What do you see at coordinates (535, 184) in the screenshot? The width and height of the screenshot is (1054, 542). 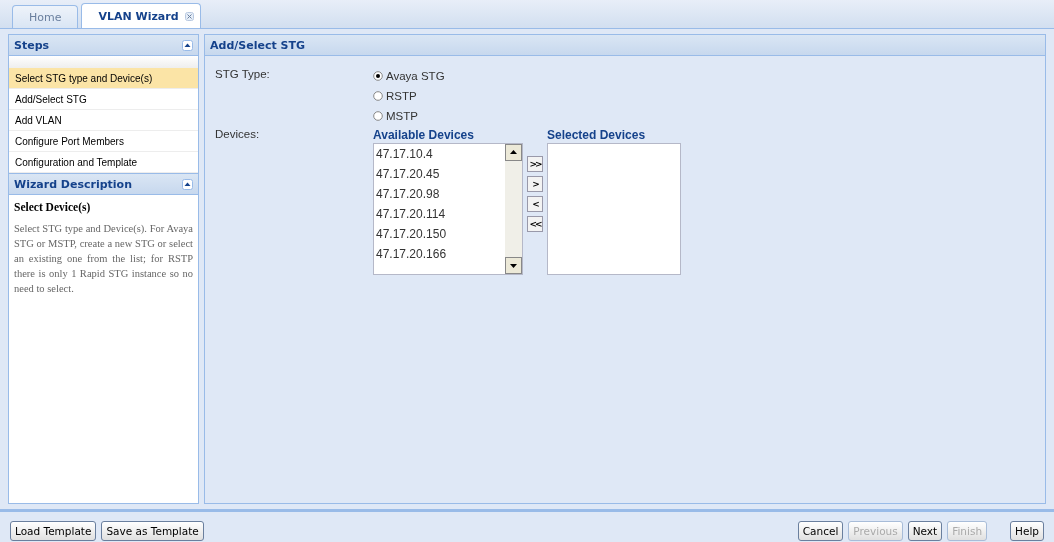 I see `move-button: >` at bounding box center [535, 184].